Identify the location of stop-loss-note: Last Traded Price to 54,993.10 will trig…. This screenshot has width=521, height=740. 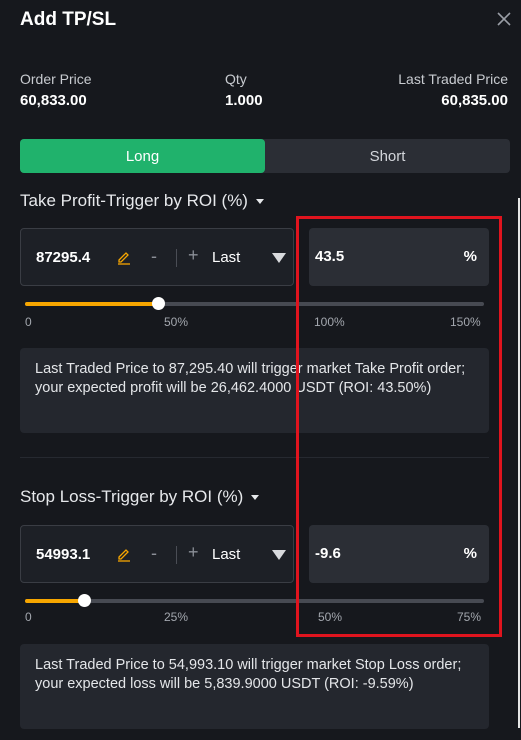
(254, 686).